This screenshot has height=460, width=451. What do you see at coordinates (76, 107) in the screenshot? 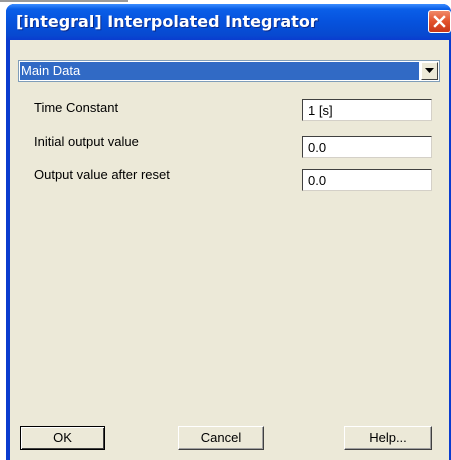
I see `time-constant-label: Time Constant` at bounding box center [76, 107].